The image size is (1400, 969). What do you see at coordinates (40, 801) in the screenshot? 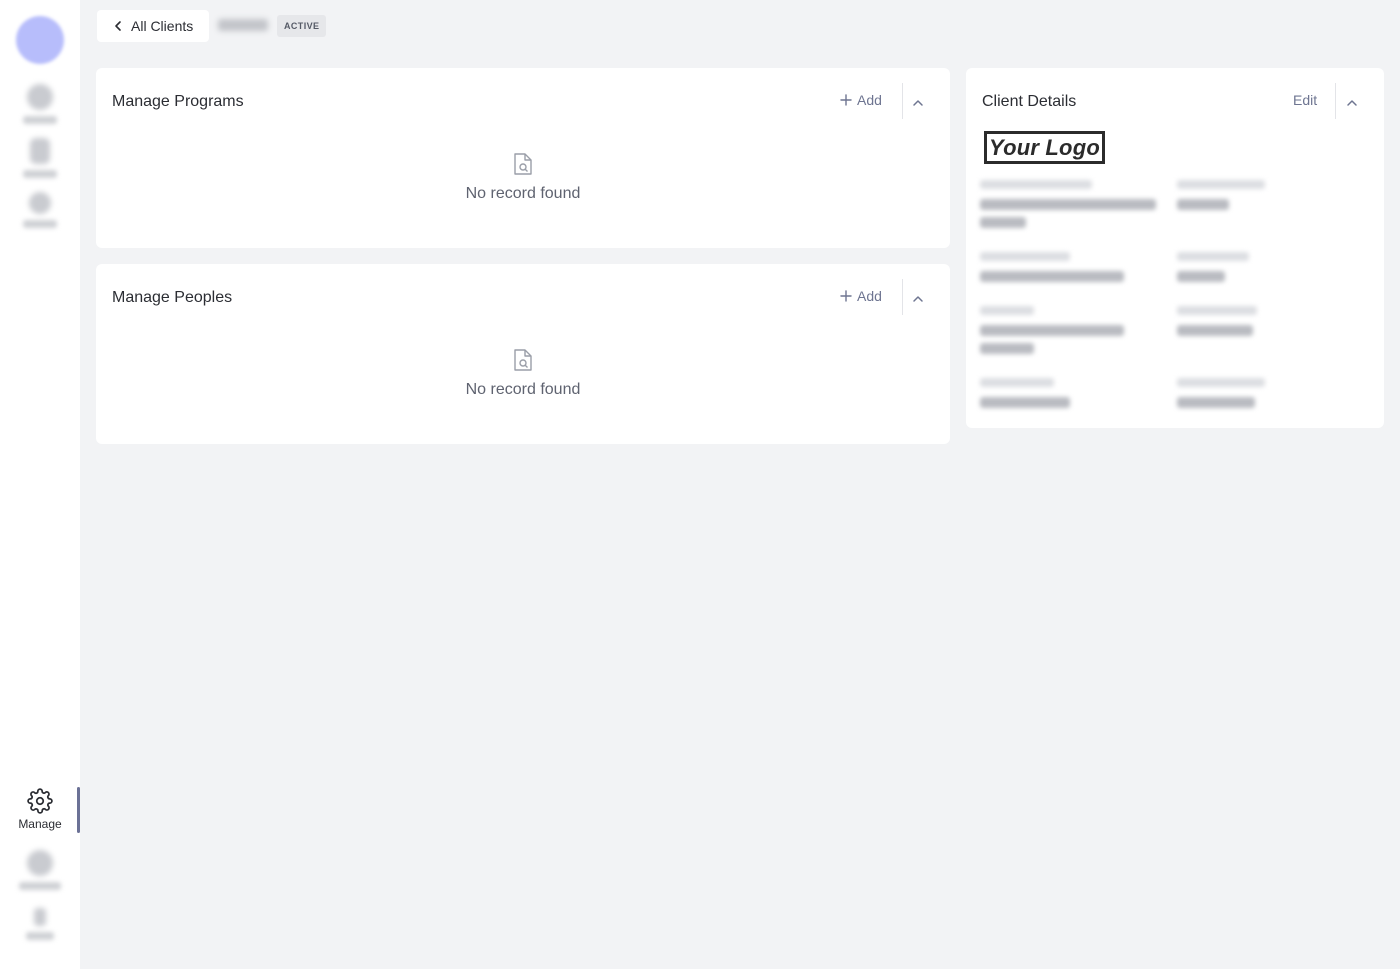
I see `gear-icon` at bounding box center [40, 801].